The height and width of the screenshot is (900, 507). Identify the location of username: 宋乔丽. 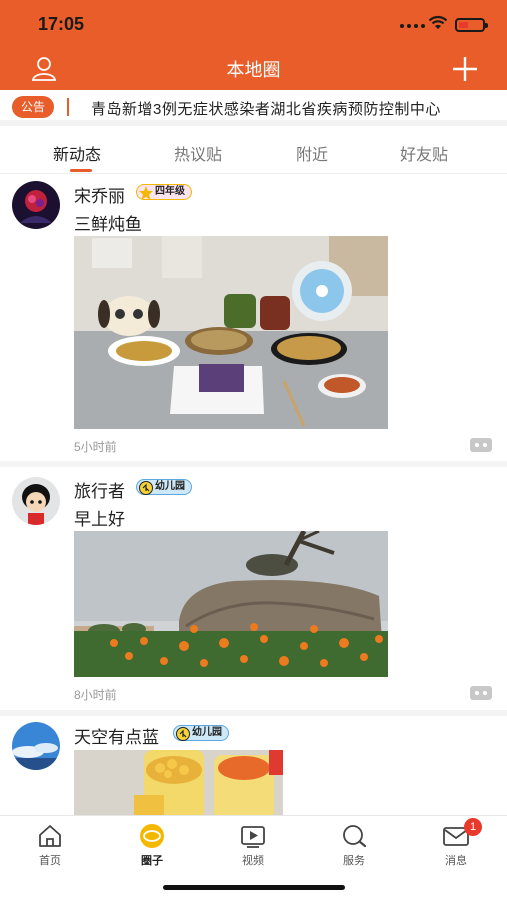
(99, 194).